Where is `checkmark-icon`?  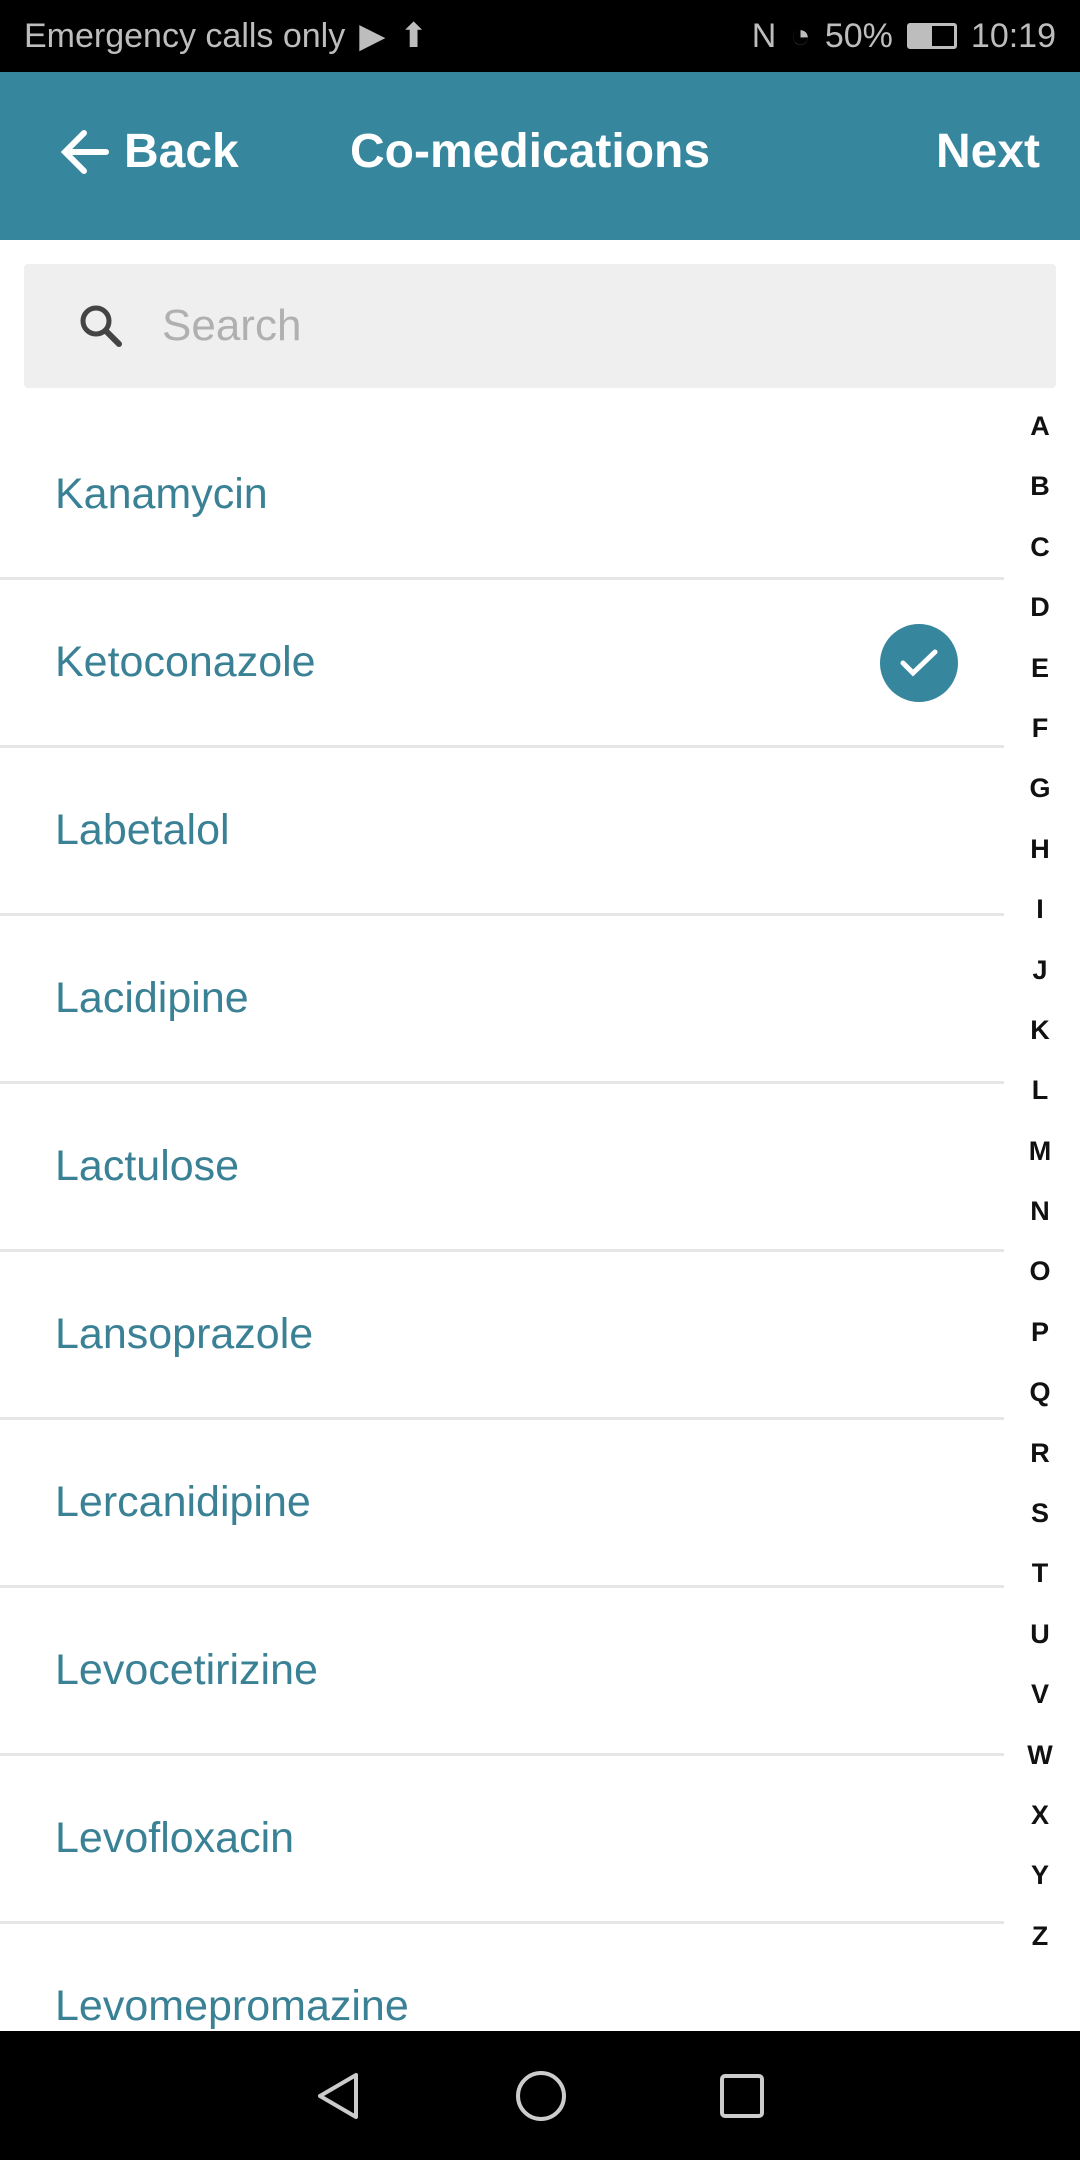
checkmark-icon is located at coordinates (919, 662).